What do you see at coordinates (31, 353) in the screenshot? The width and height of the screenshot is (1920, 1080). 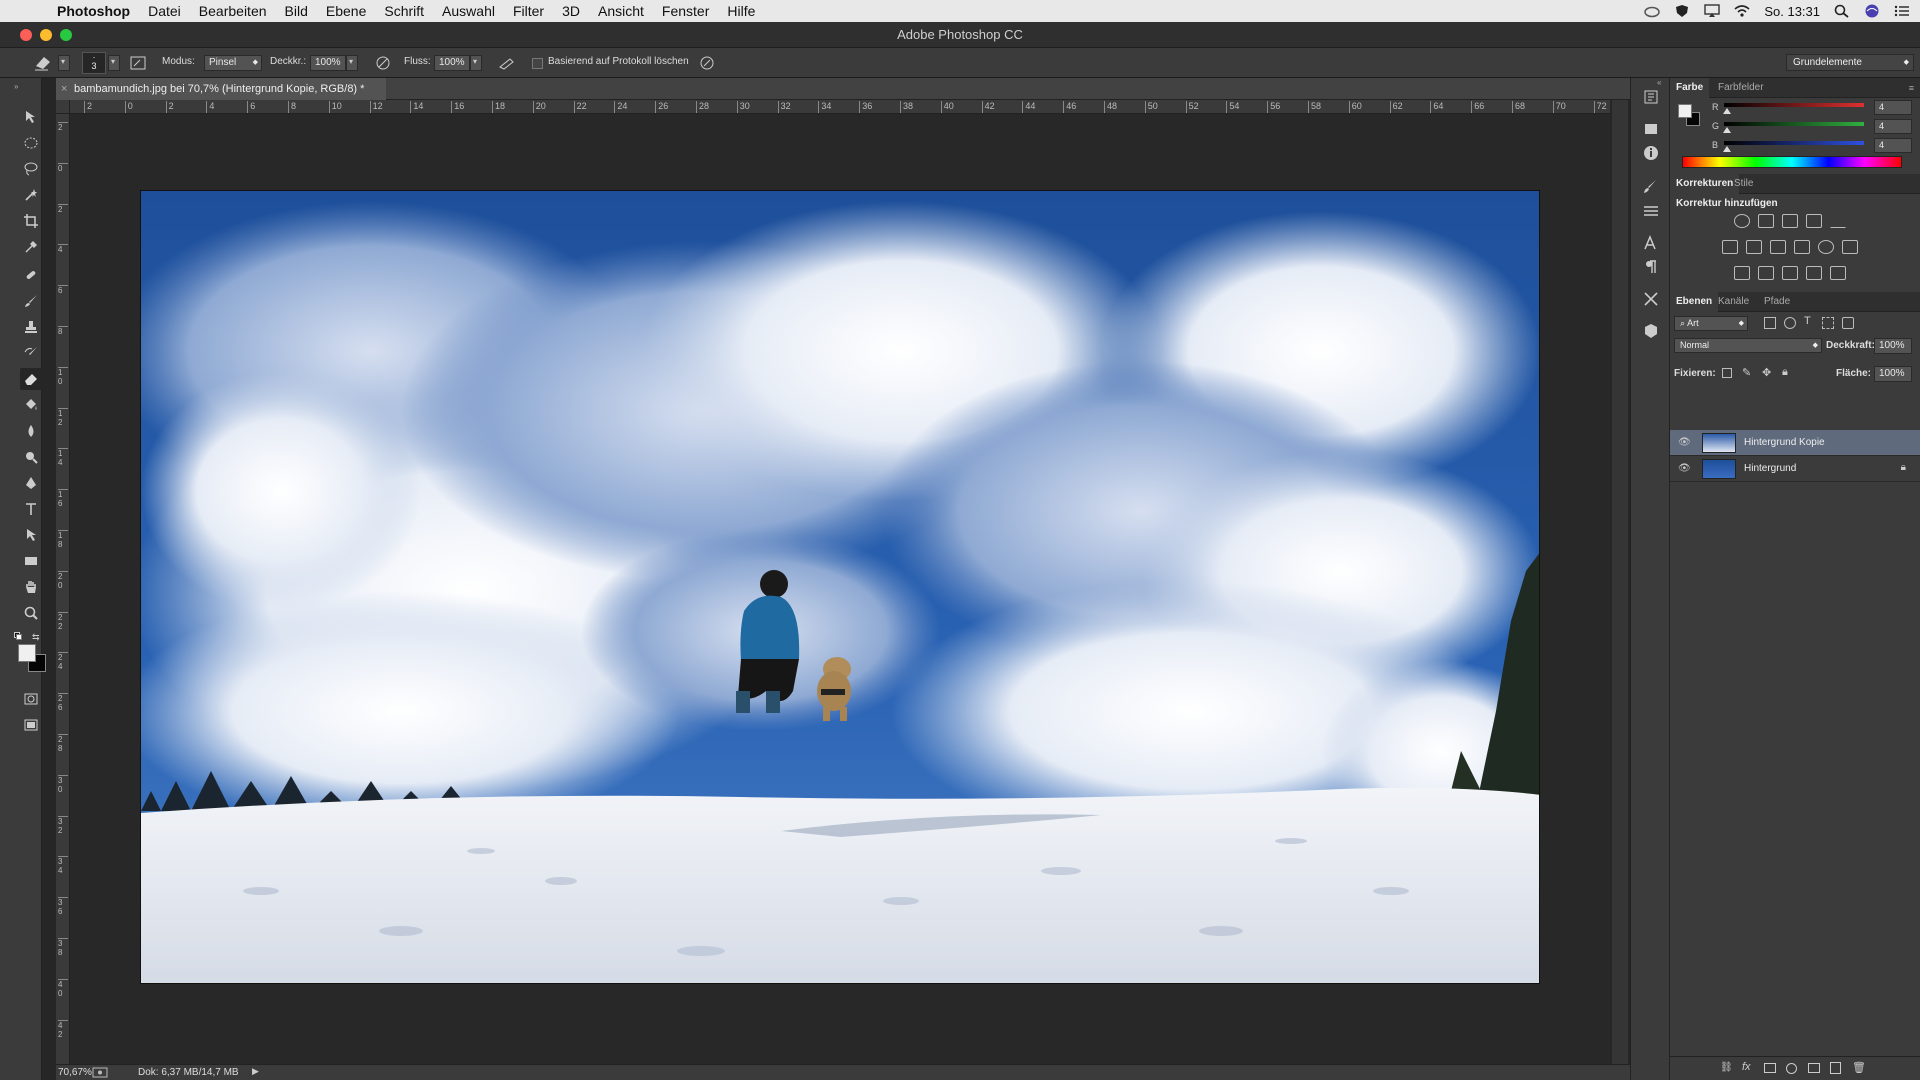 I see `history-brush-tool-icon` at bounding box center [31, 353].